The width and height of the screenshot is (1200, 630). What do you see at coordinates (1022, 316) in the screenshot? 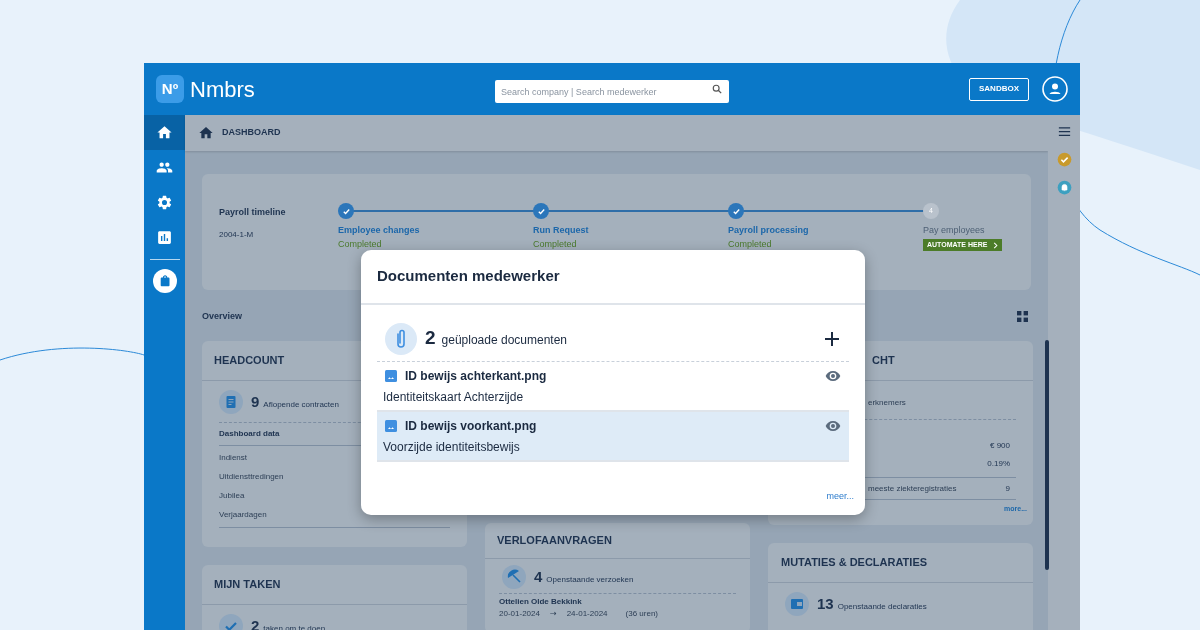
I see `grid-view-icon` at bounding box center [1022, 316].